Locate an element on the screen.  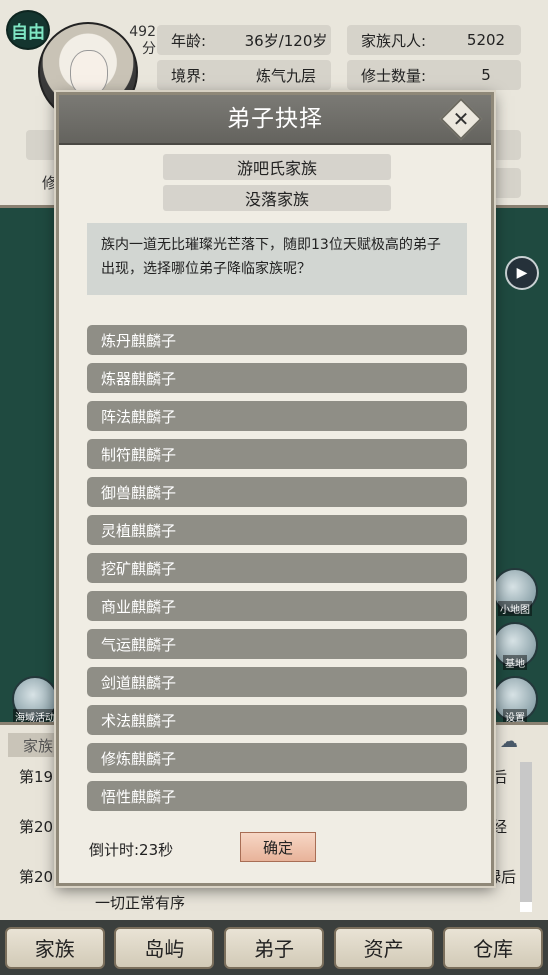
nav-disciples-button: 弟子 is located at coordinates (273, 947).